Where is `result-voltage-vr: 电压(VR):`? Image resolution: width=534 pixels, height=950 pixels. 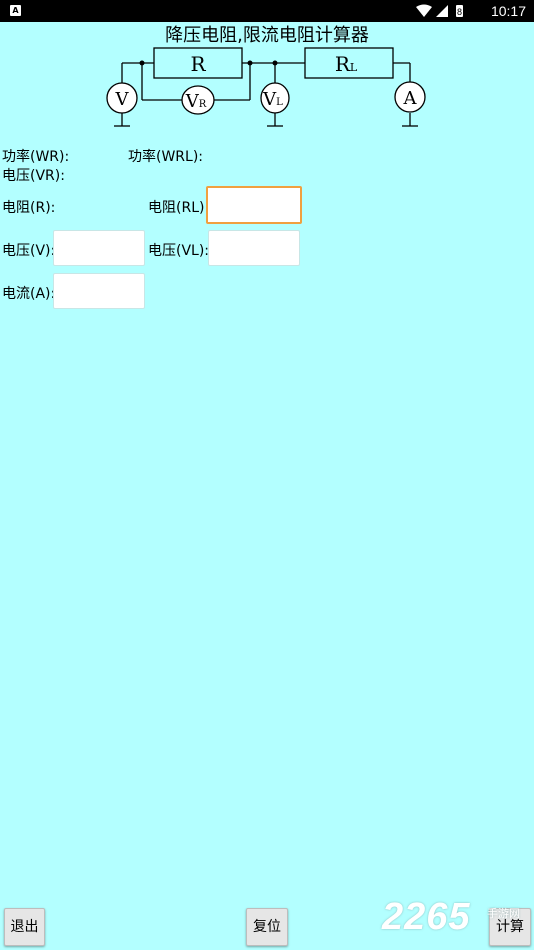 result-voltage-vr: 电压(VR): is located at coordinates (33, 176).